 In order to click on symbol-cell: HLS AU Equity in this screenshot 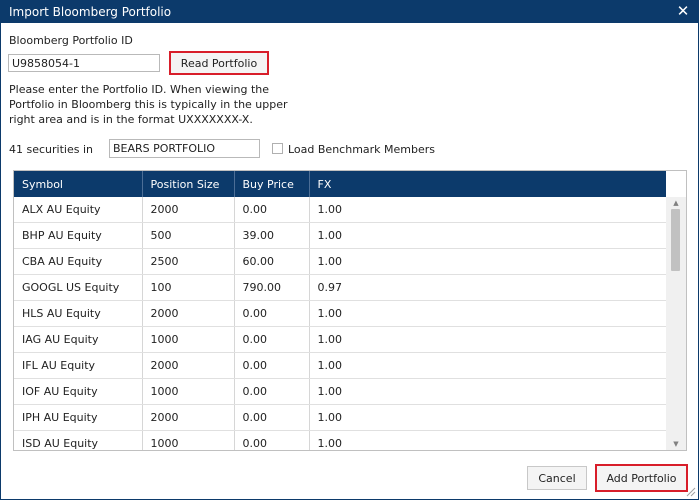, I will do `click(78, 313)`.